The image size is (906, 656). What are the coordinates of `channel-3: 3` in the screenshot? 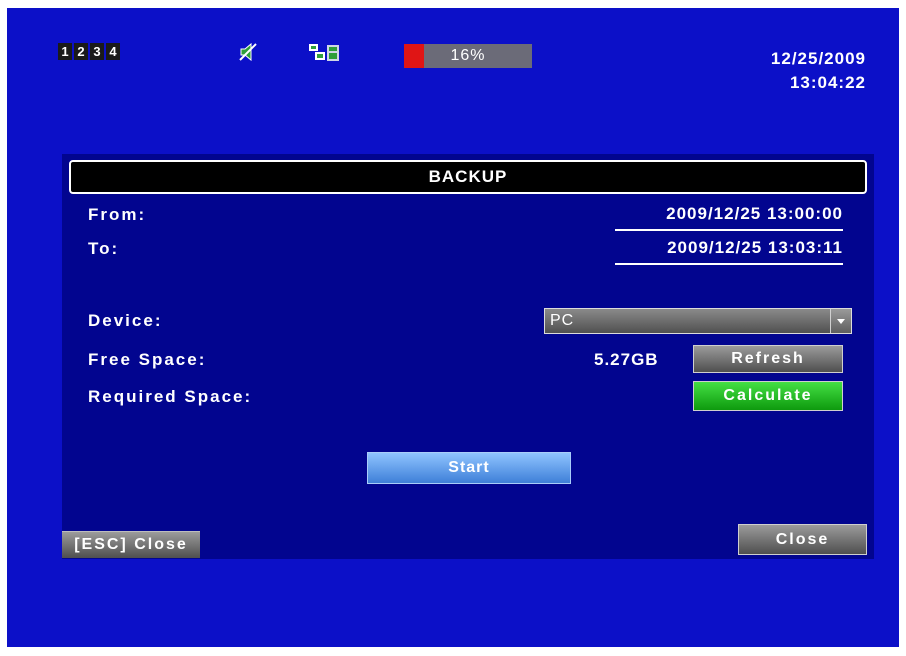 It's located at (97, 51).